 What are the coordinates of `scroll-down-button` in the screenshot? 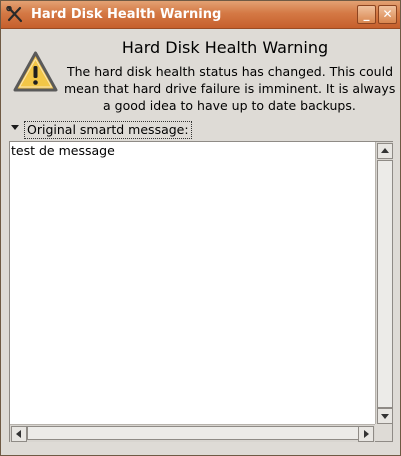 It's located at (385, 416).